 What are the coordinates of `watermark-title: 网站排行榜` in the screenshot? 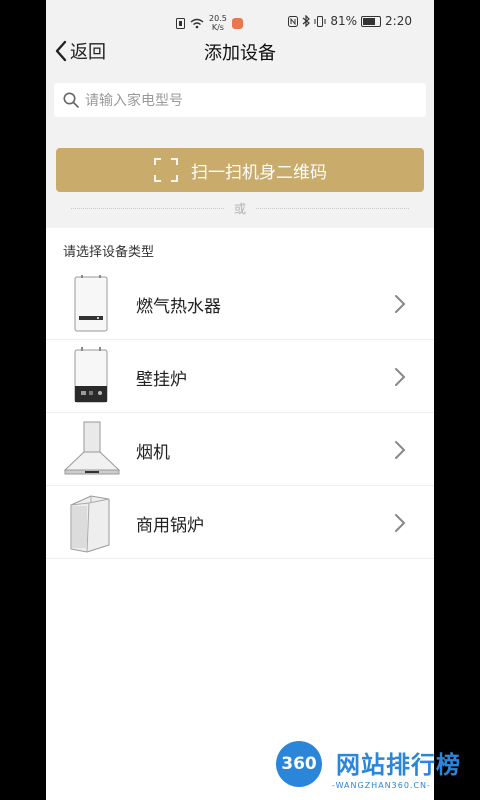 It's located at (398, 765).